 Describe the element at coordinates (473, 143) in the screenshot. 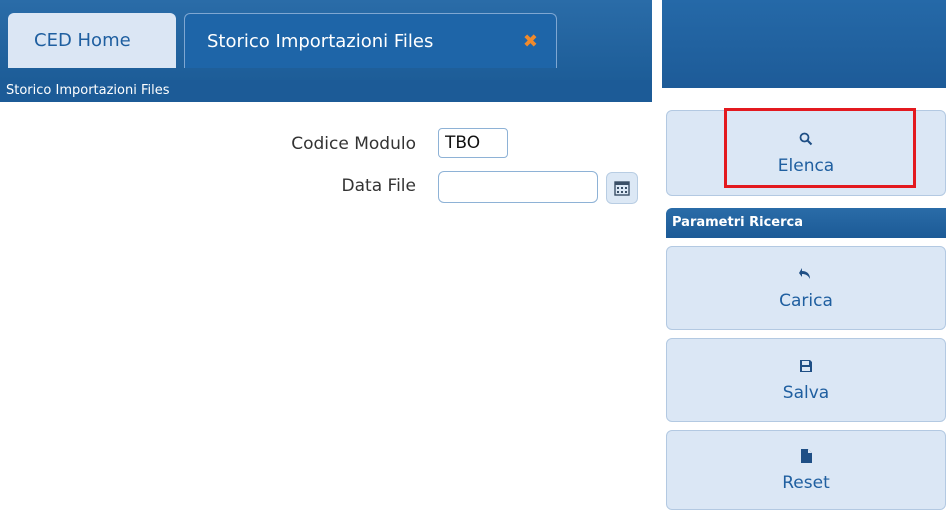

I see `codice-modulo-input` at that location.